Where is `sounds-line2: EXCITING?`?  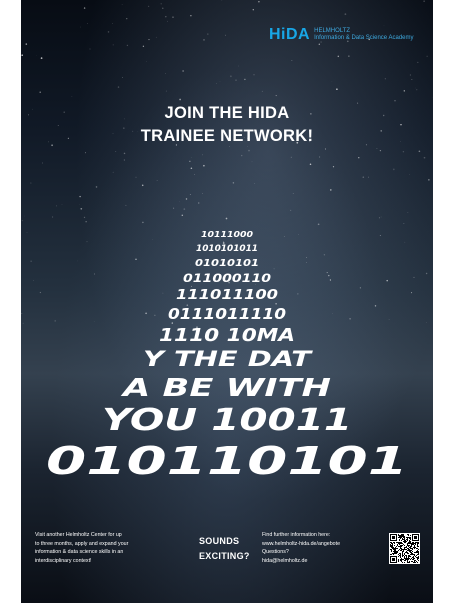 sounds-line2: EXCITING? is located at coordinates (224, 556).